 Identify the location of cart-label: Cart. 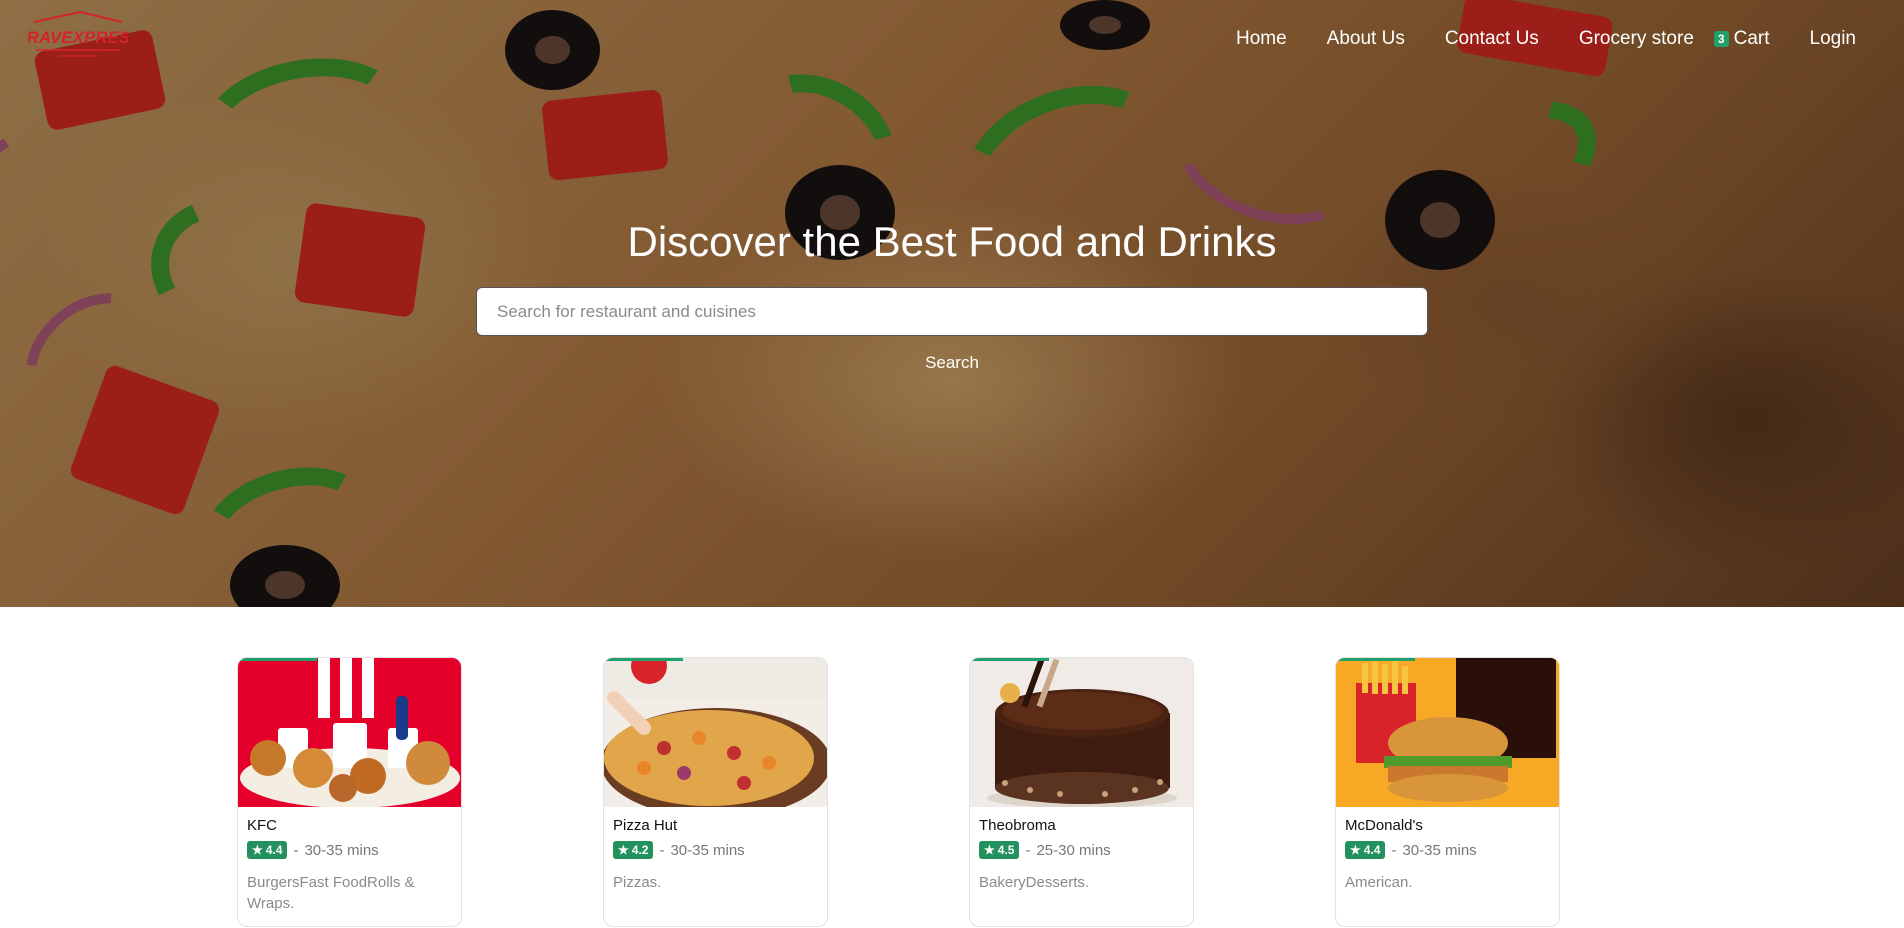
(1751, 38).